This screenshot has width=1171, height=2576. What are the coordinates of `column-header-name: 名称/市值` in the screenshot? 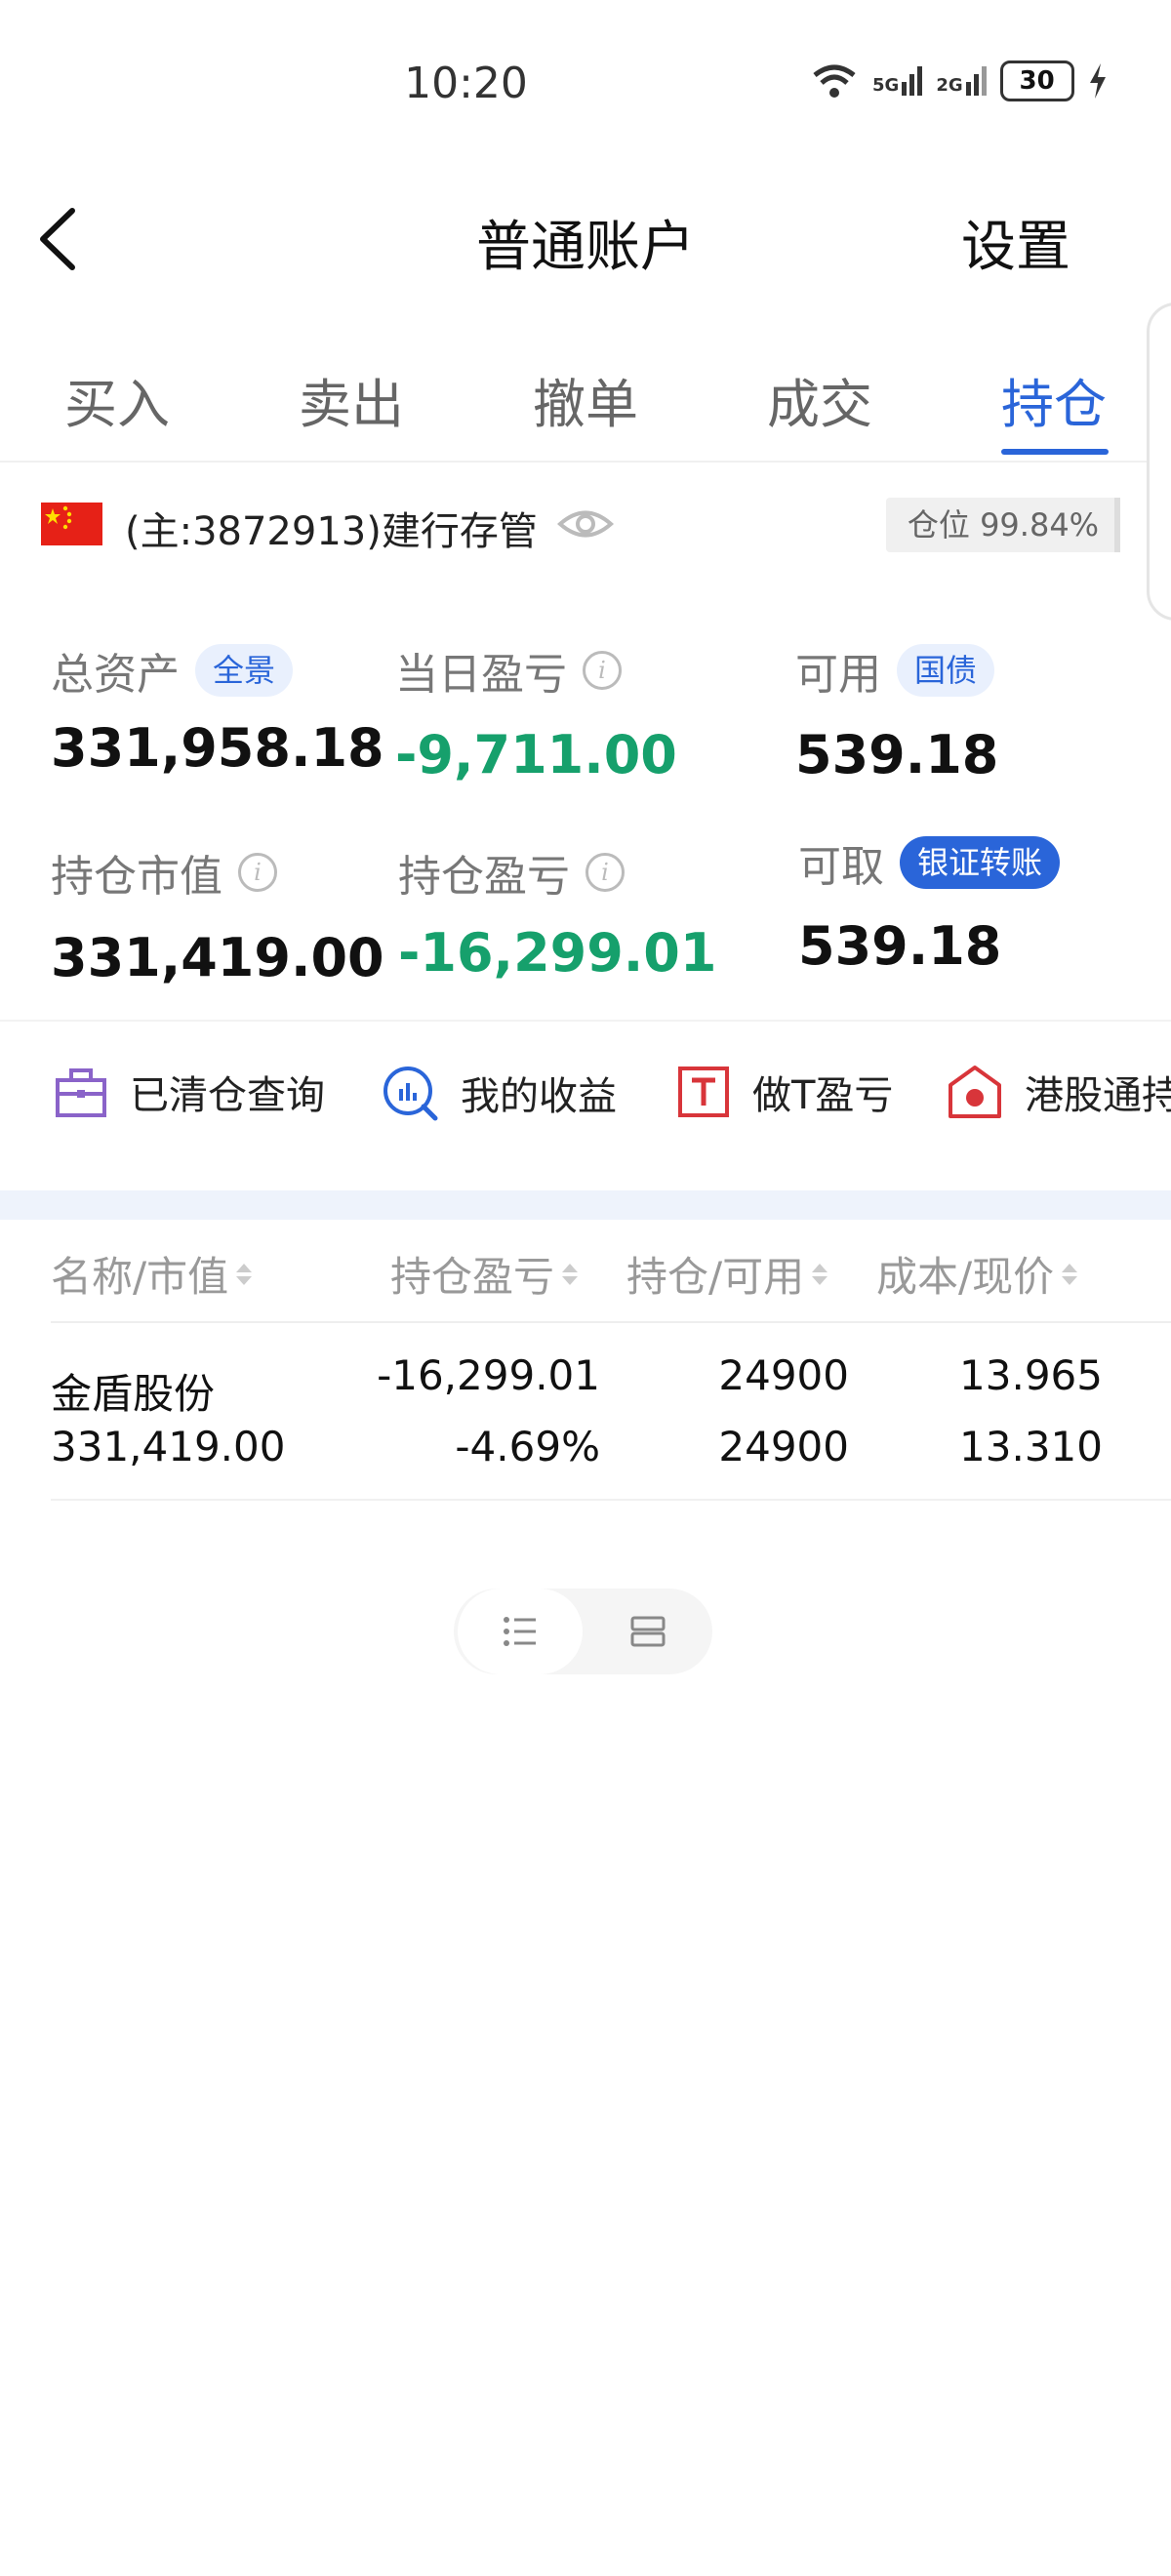 It's located at (152, 1274).